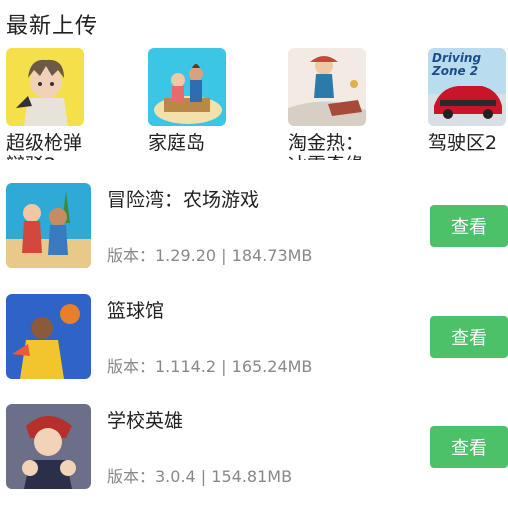 This screenshot has width=508, height=505. I want to click on gold-rush-icon, so click(327, 87).